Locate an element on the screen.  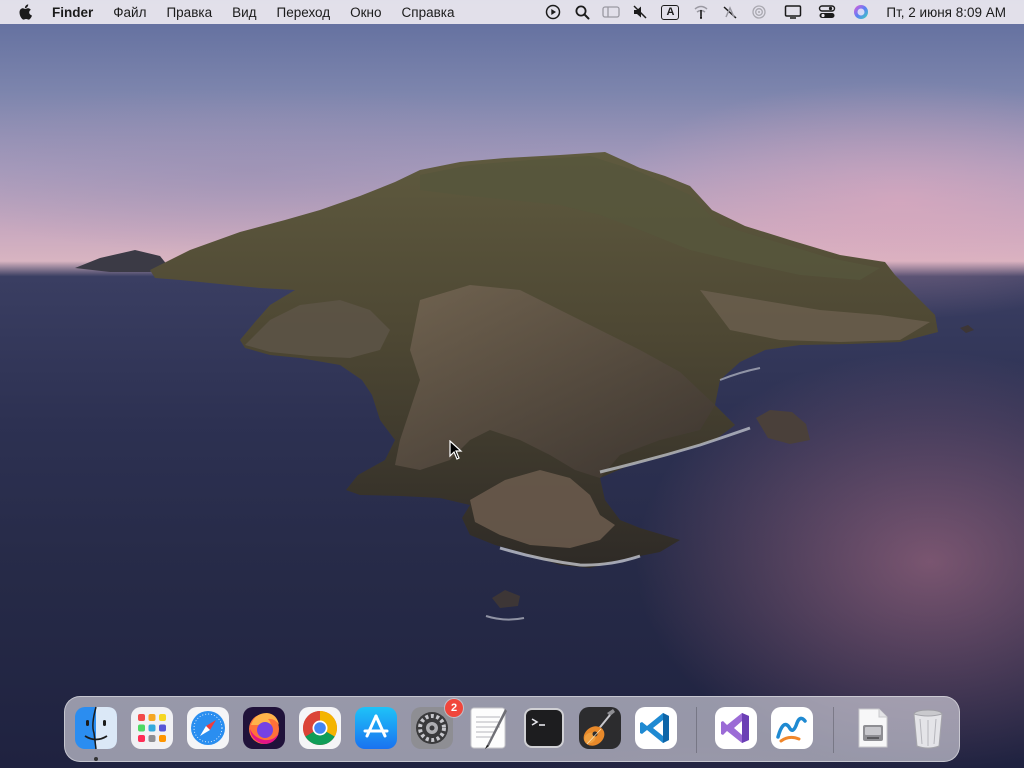
dock-trash is located at coordinates (928, 728).